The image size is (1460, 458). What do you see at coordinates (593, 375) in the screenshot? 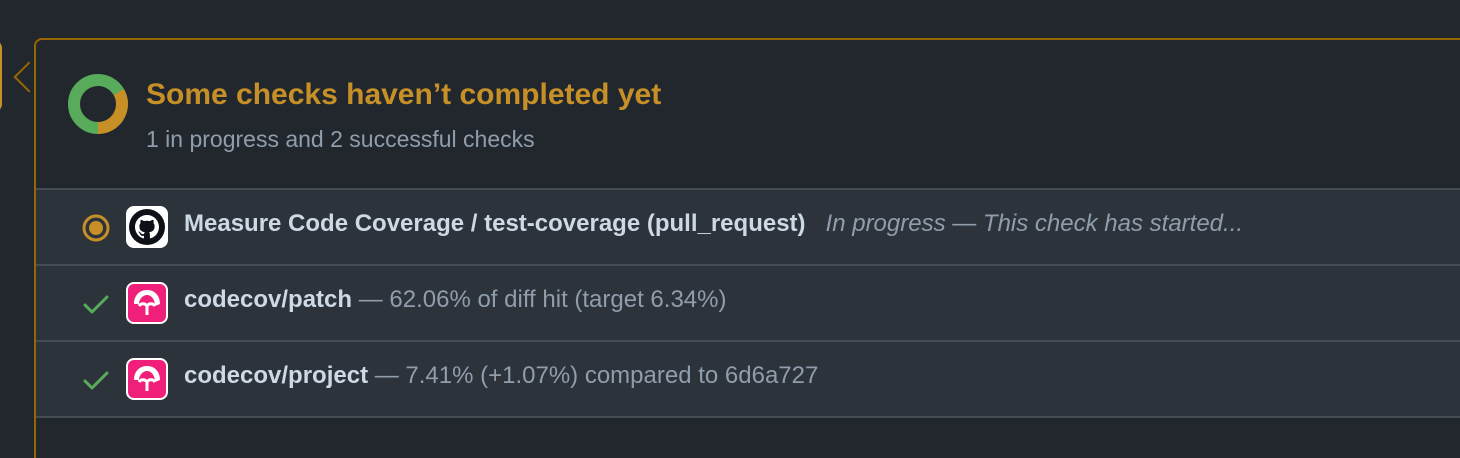
I see `check-description: — 7.41% (+1.07%) compared to 6d6a727` at bounding box center [593, 375].